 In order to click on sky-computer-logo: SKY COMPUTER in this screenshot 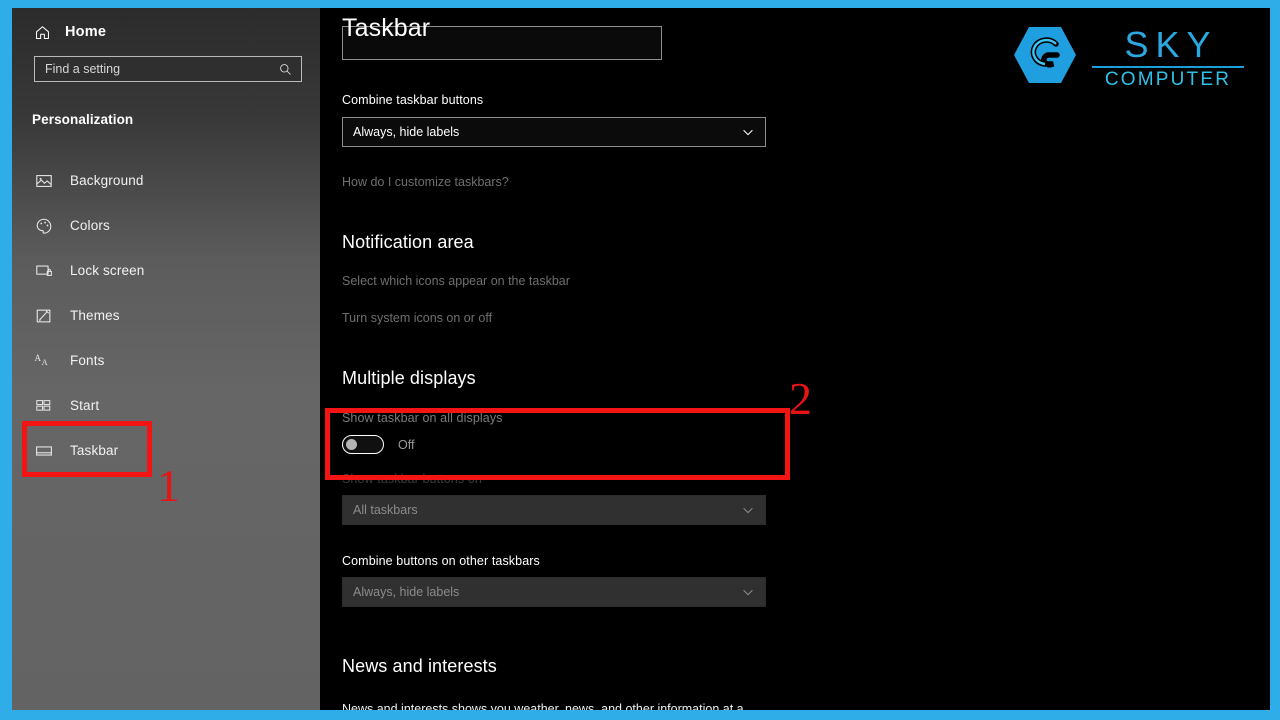, I will do `click(1128, 57)`.